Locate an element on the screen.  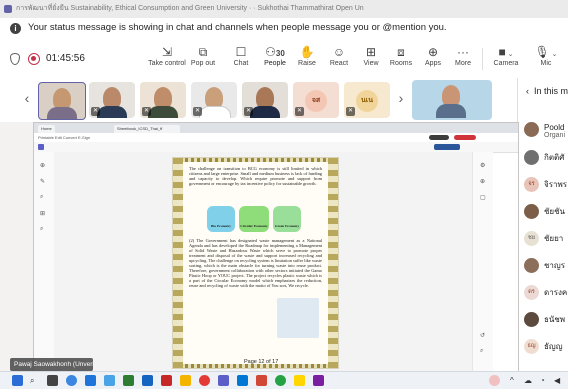
view-button: ⊞ View is located at coordinates (371, 60).